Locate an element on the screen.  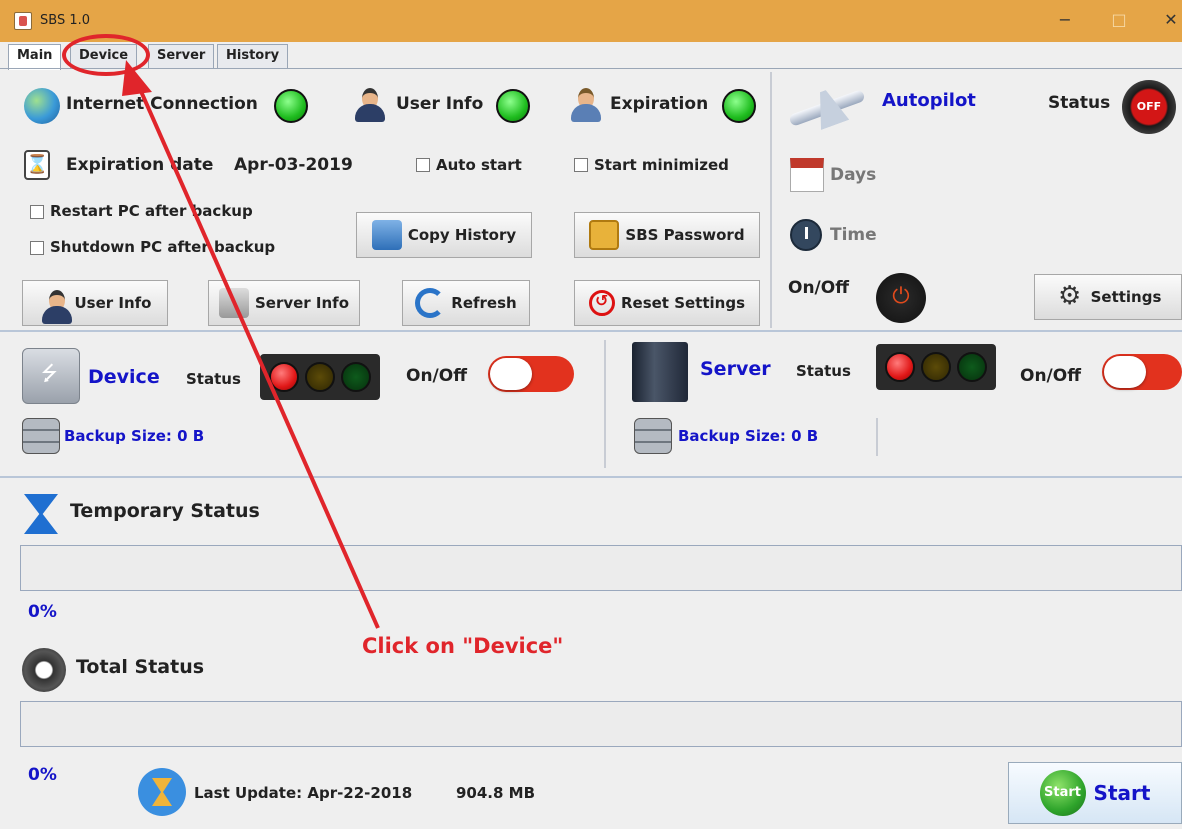
annotation-arrow is located at coordinates (251, 344).